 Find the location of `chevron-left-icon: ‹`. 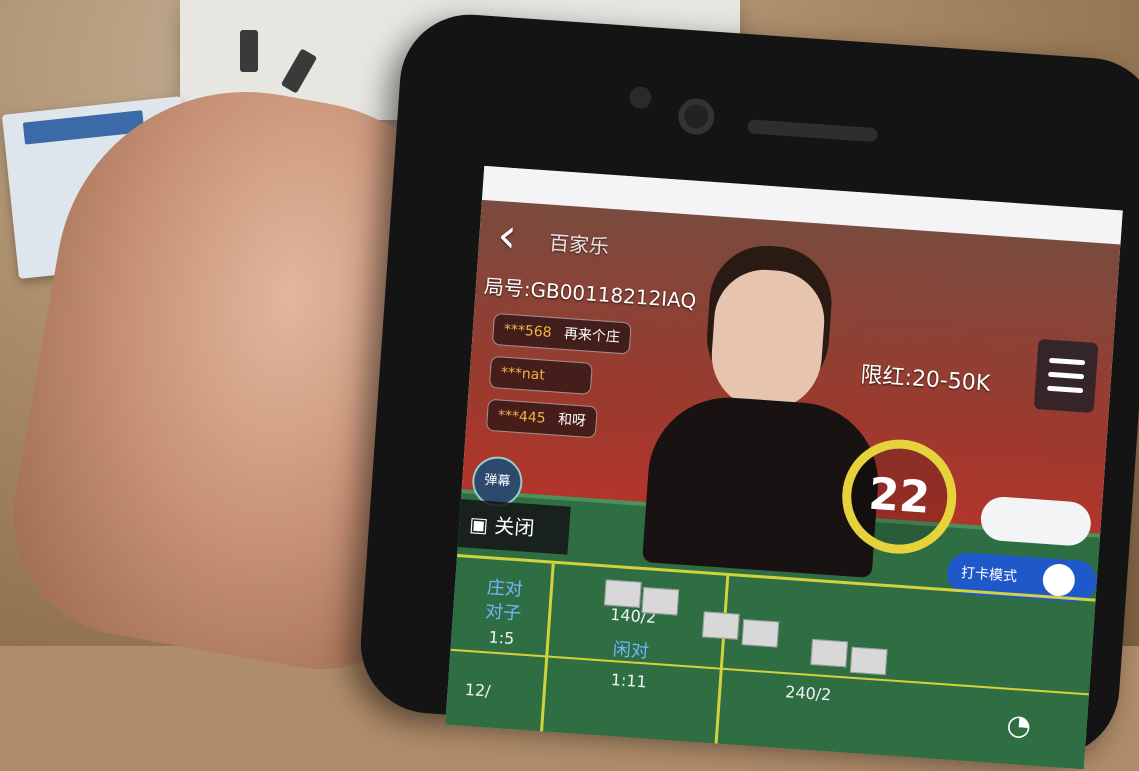

chevron-left-icon: ‹ is located at coordinates (507, 235).